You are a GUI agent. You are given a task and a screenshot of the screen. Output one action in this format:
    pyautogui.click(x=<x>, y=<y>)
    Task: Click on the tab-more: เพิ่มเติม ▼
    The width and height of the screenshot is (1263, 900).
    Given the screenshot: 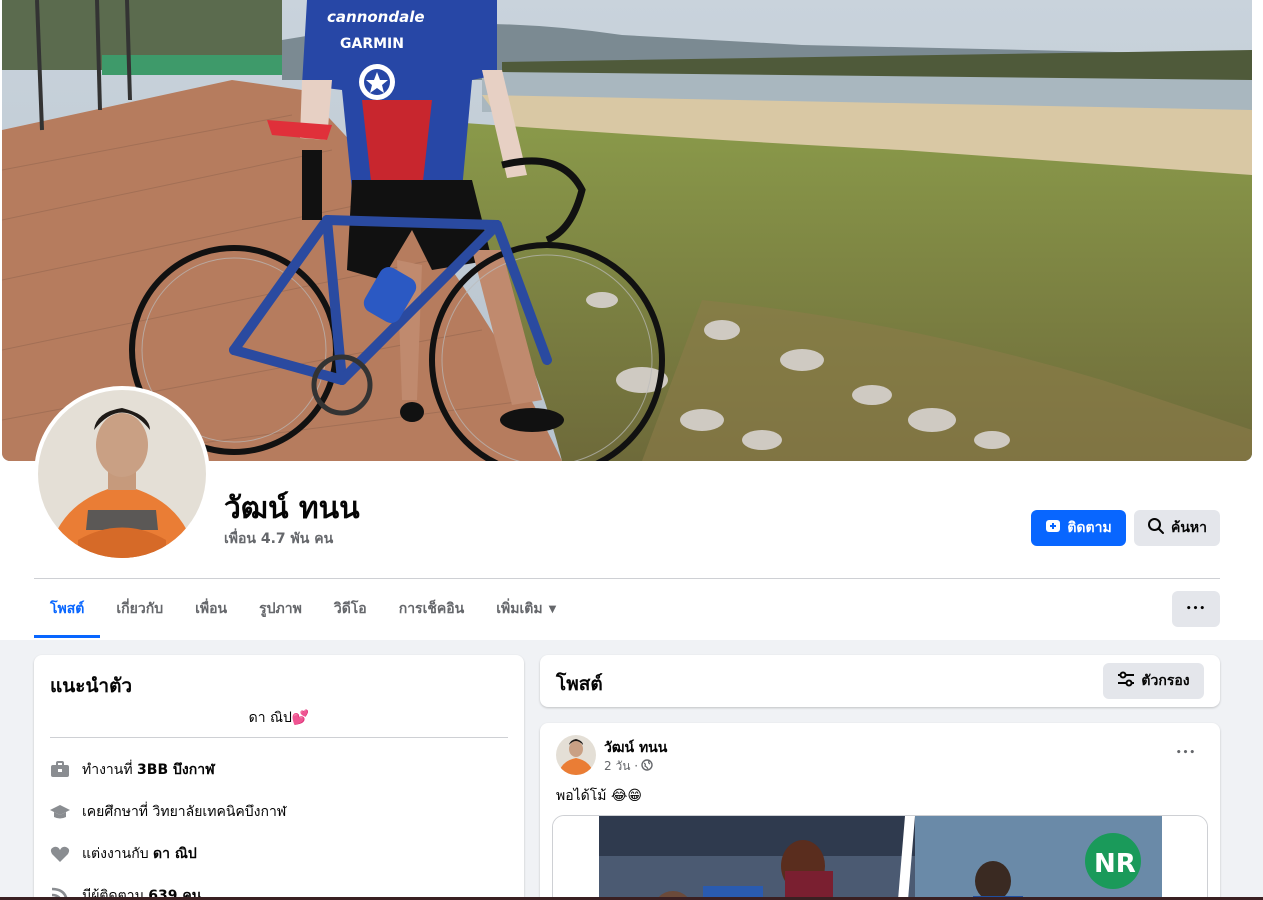 What is the action you would take?
    pyautogui.click(x=526, y=609)
    